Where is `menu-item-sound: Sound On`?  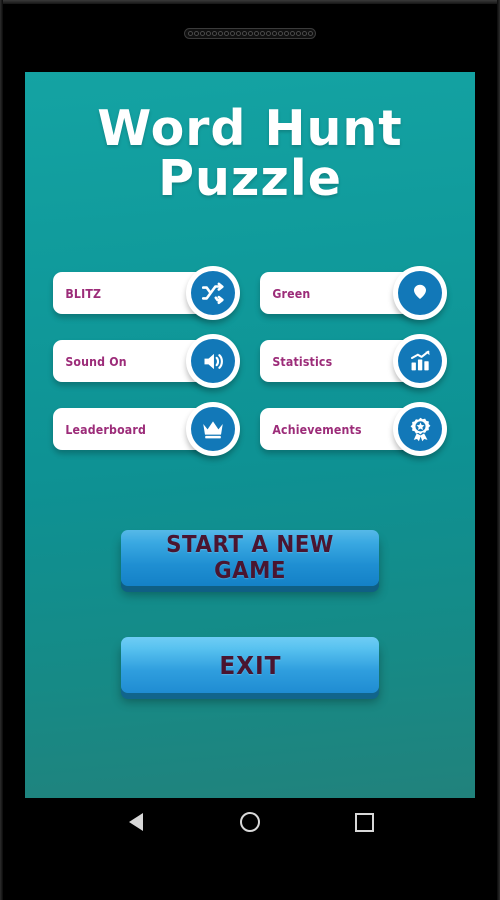 menu-item-sound: Sound On is located at coordinates (146, 361).